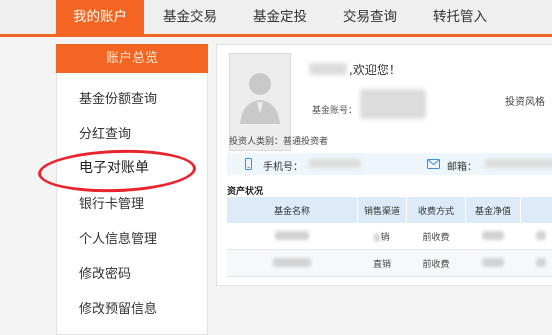 Image resolution: width=552 pixels, height=335 pixels. I want to click on sidebar-item-dividends: 分红查询, so click(105, 132).